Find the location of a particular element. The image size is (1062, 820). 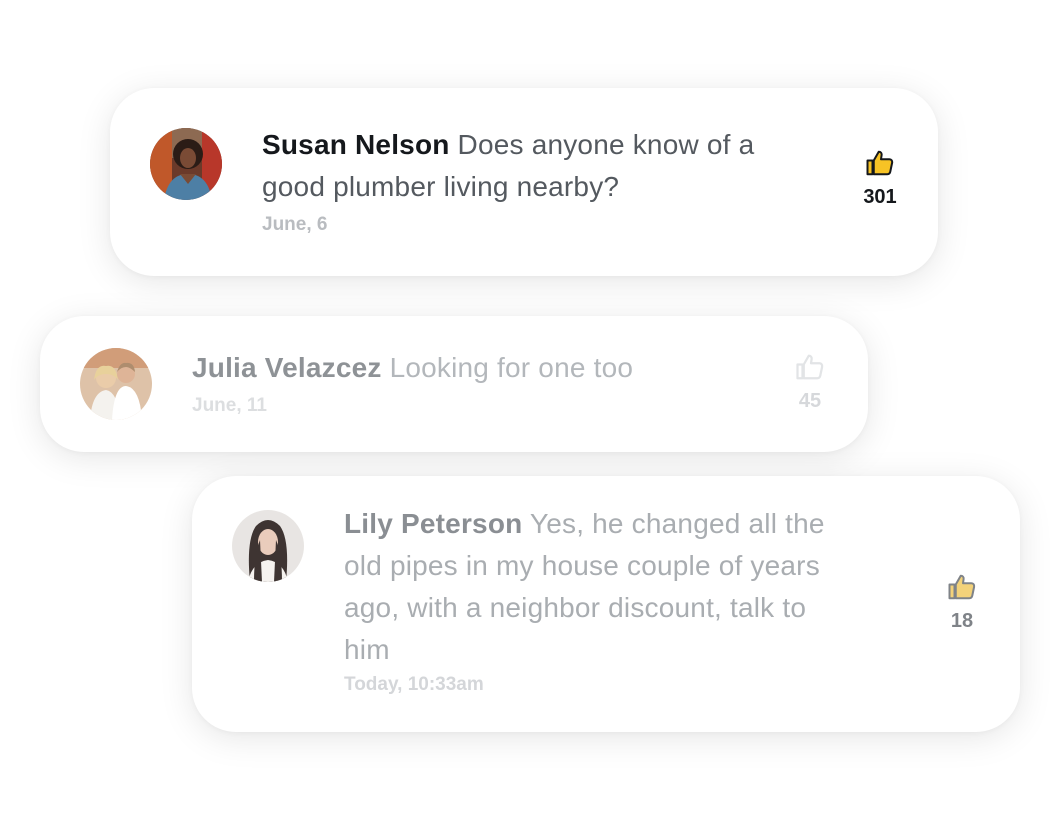

like-button: 301 is located at coordinates (880, 178).